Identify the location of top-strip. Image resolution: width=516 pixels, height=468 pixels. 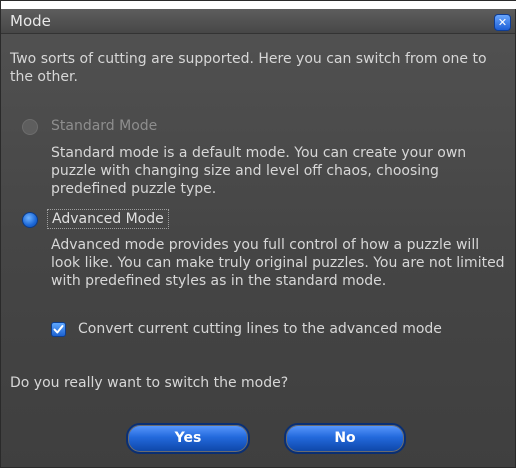
(258, 5).